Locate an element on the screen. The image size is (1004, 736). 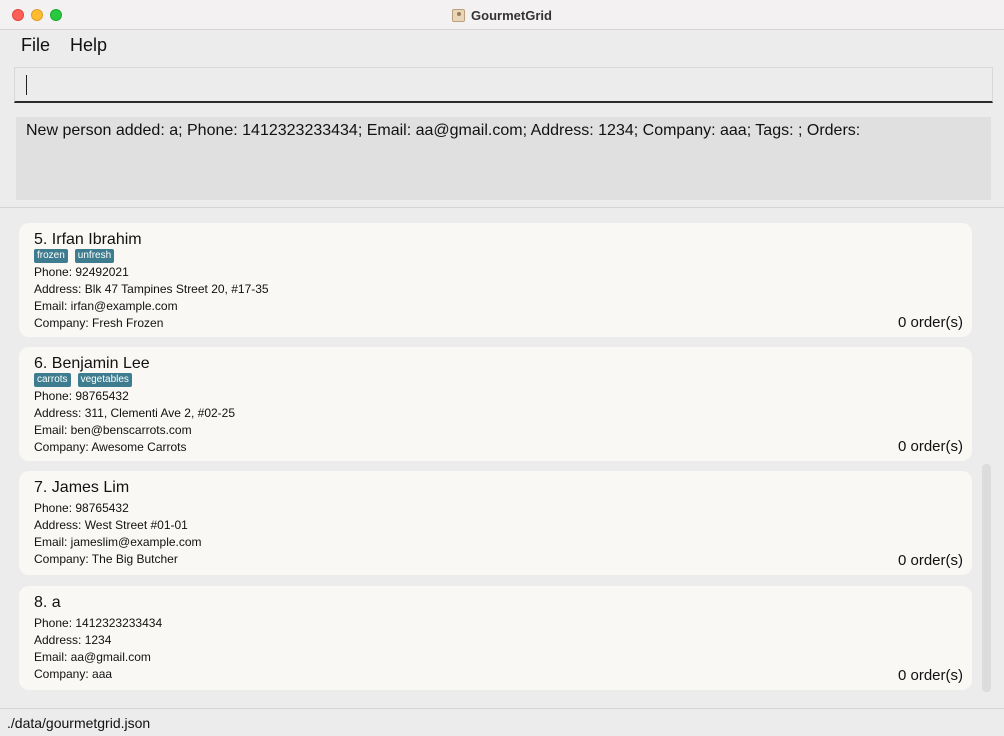
person-name: 7. James Lim is located at coordinates (82, 487).